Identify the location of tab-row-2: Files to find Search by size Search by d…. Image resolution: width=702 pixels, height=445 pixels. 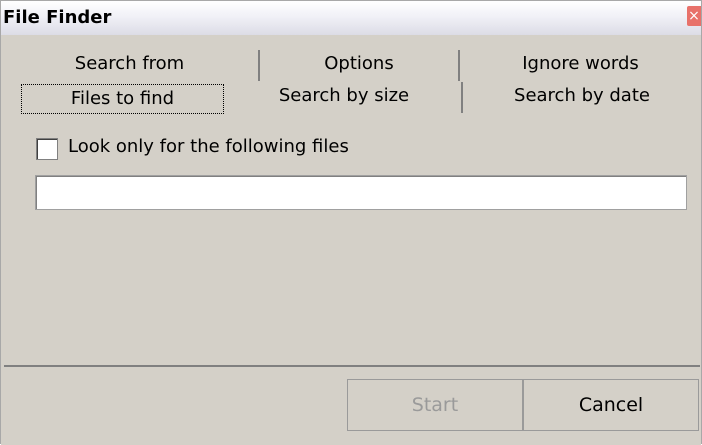
(351, 98).